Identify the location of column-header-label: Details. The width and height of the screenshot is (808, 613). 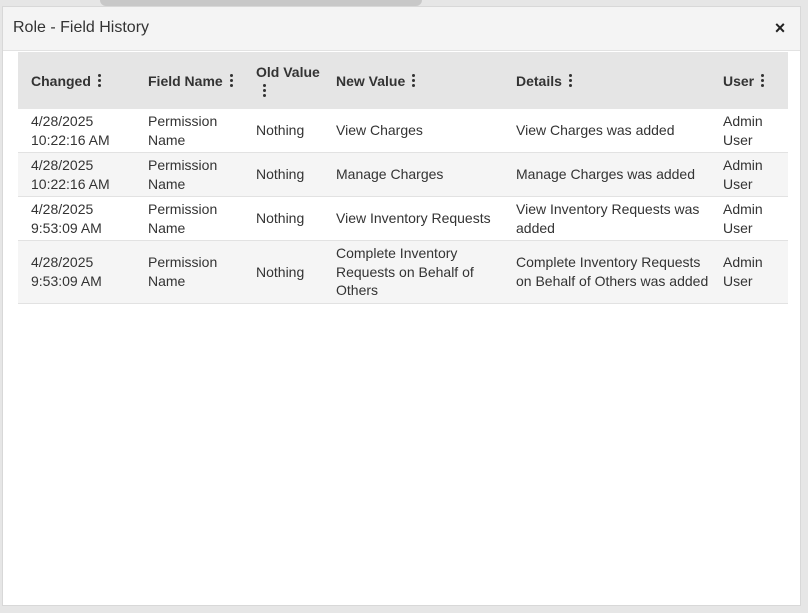
(539, 81).